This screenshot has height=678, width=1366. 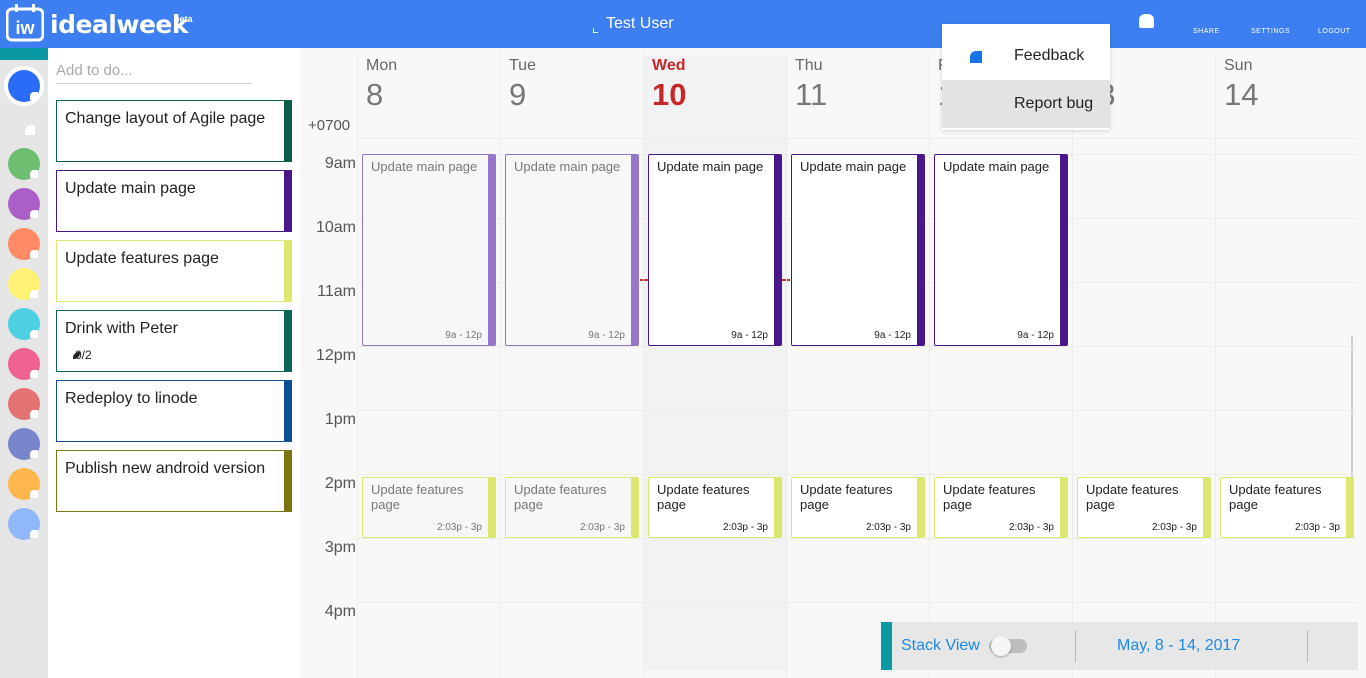 I want to click on all-colors-icon, so click(x=30, y=130).